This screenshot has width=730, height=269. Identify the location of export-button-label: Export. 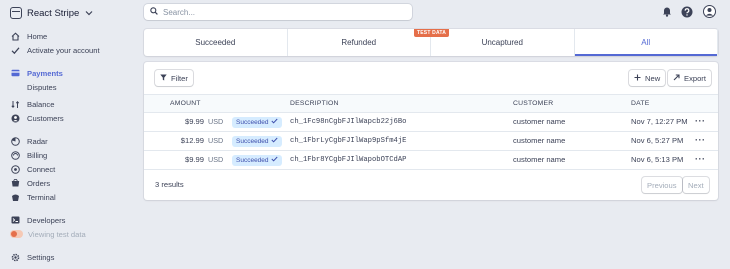
(695, 78).